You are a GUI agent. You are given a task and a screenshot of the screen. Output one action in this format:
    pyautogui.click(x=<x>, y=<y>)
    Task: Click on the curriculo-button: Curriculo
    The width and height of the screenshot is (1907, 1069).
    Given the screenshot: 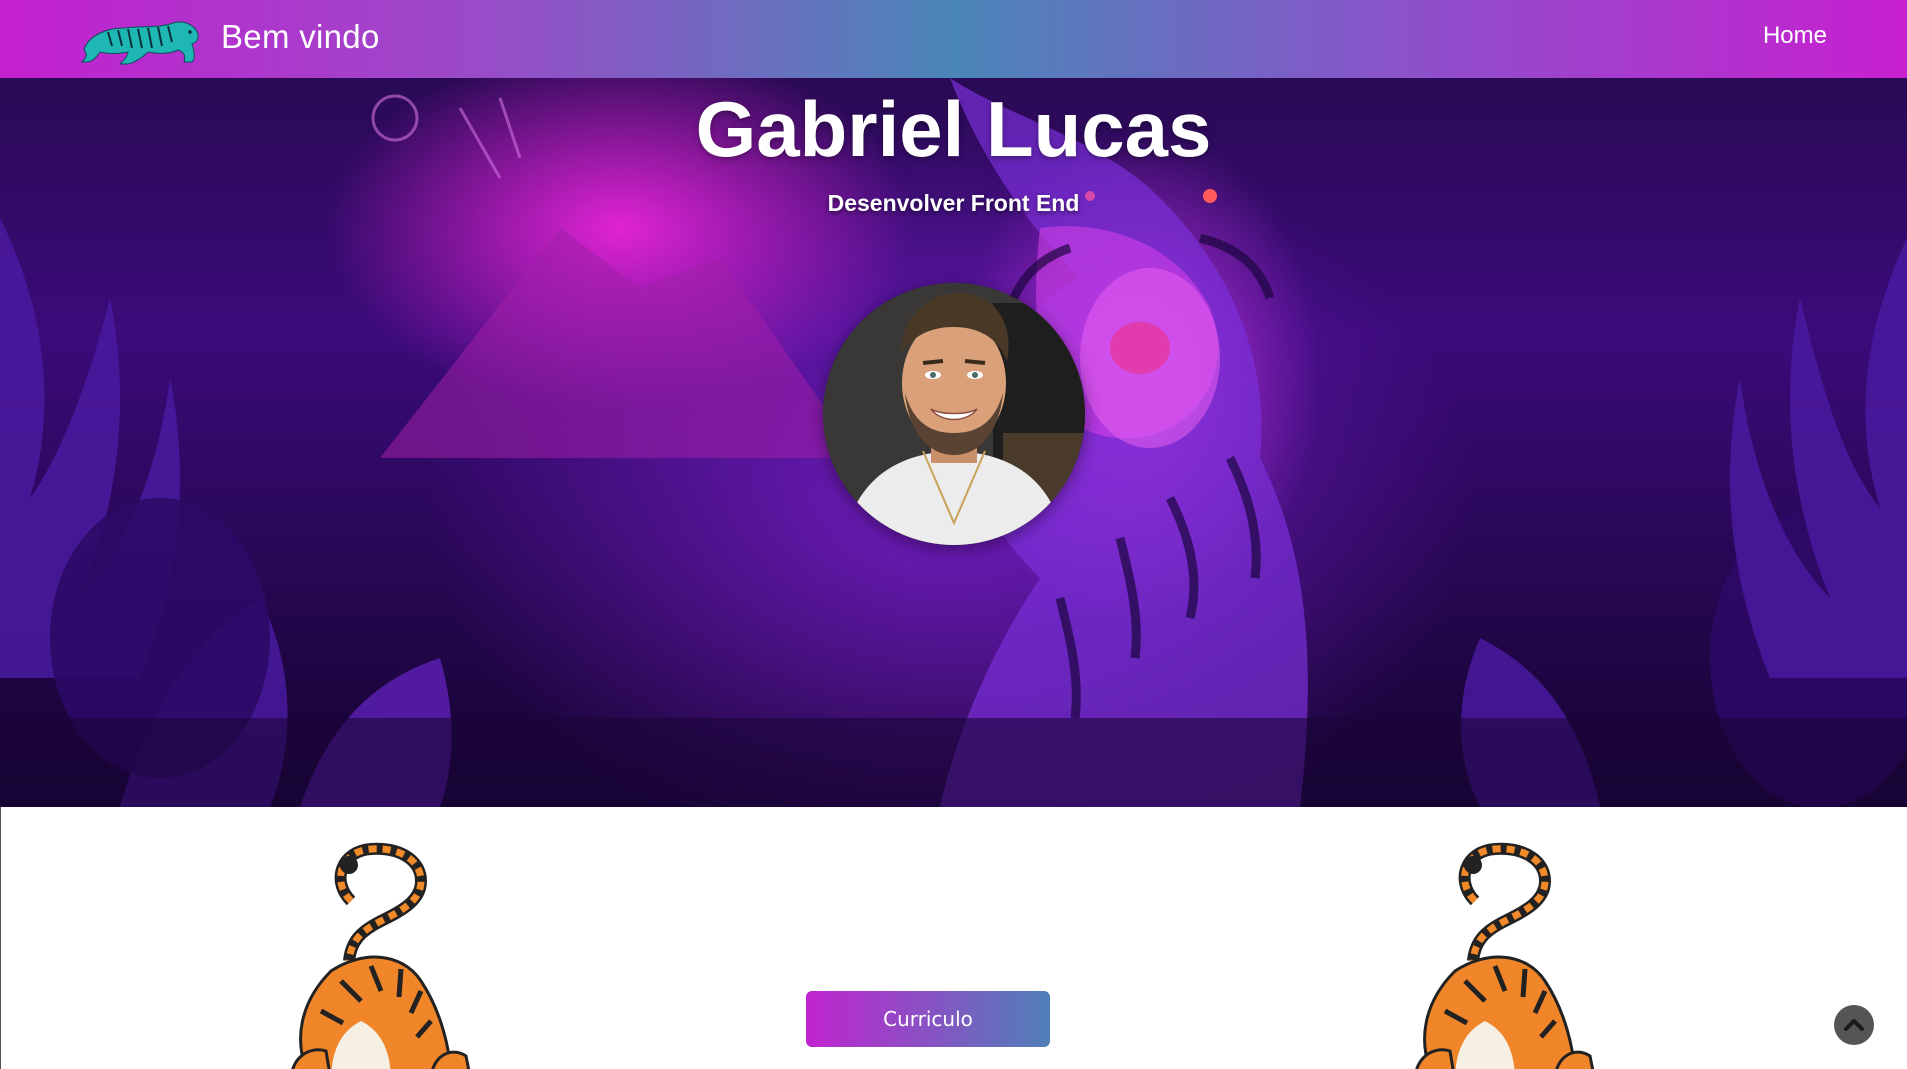 What is the action you would take?
    pyautogui.click(x=928, y=1019)
    